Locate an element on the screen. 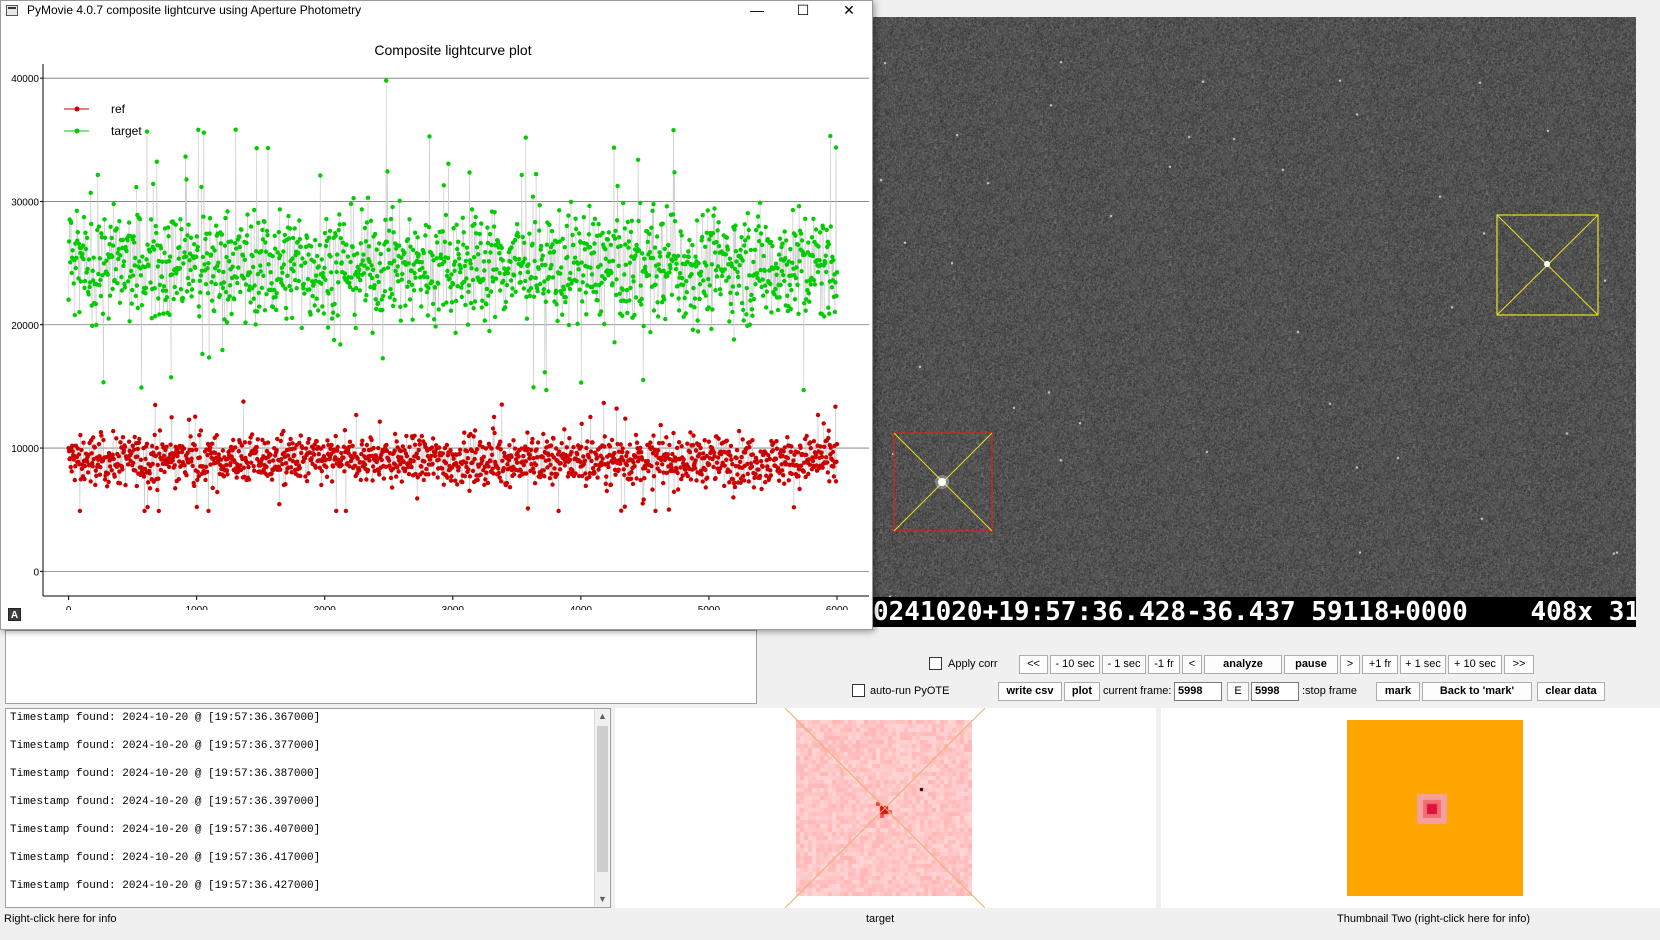 The width and height of the screenshot is (1660, 940). info-hint-label: Right-click here for info is located at coordinates (60, 919).